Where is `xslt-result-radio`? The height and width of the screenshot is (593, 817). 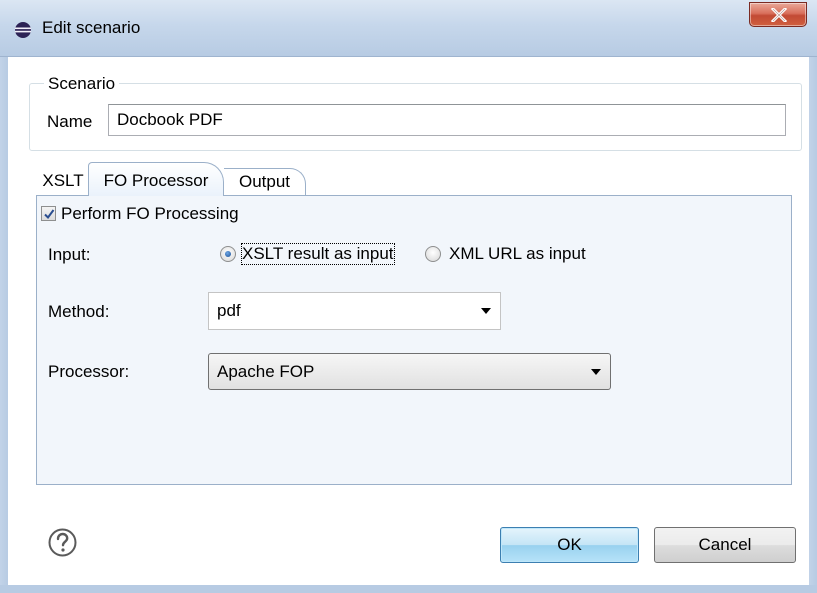 xslt-result-radio is located at coordinates (228, 254).